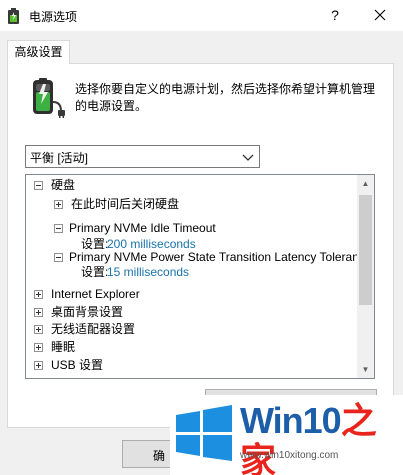  I want to click on close-button, so click(380, 15).